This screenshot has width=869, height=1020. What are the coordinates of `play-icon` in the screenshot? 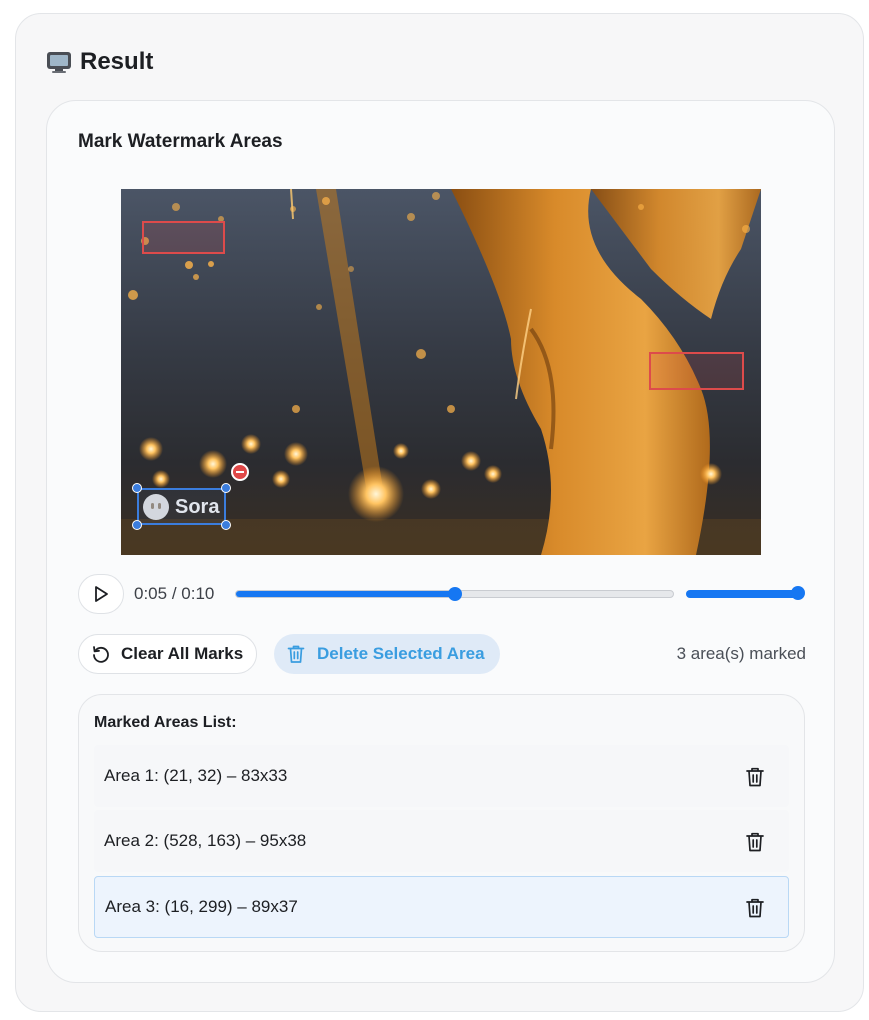 It's located at (101, 594).